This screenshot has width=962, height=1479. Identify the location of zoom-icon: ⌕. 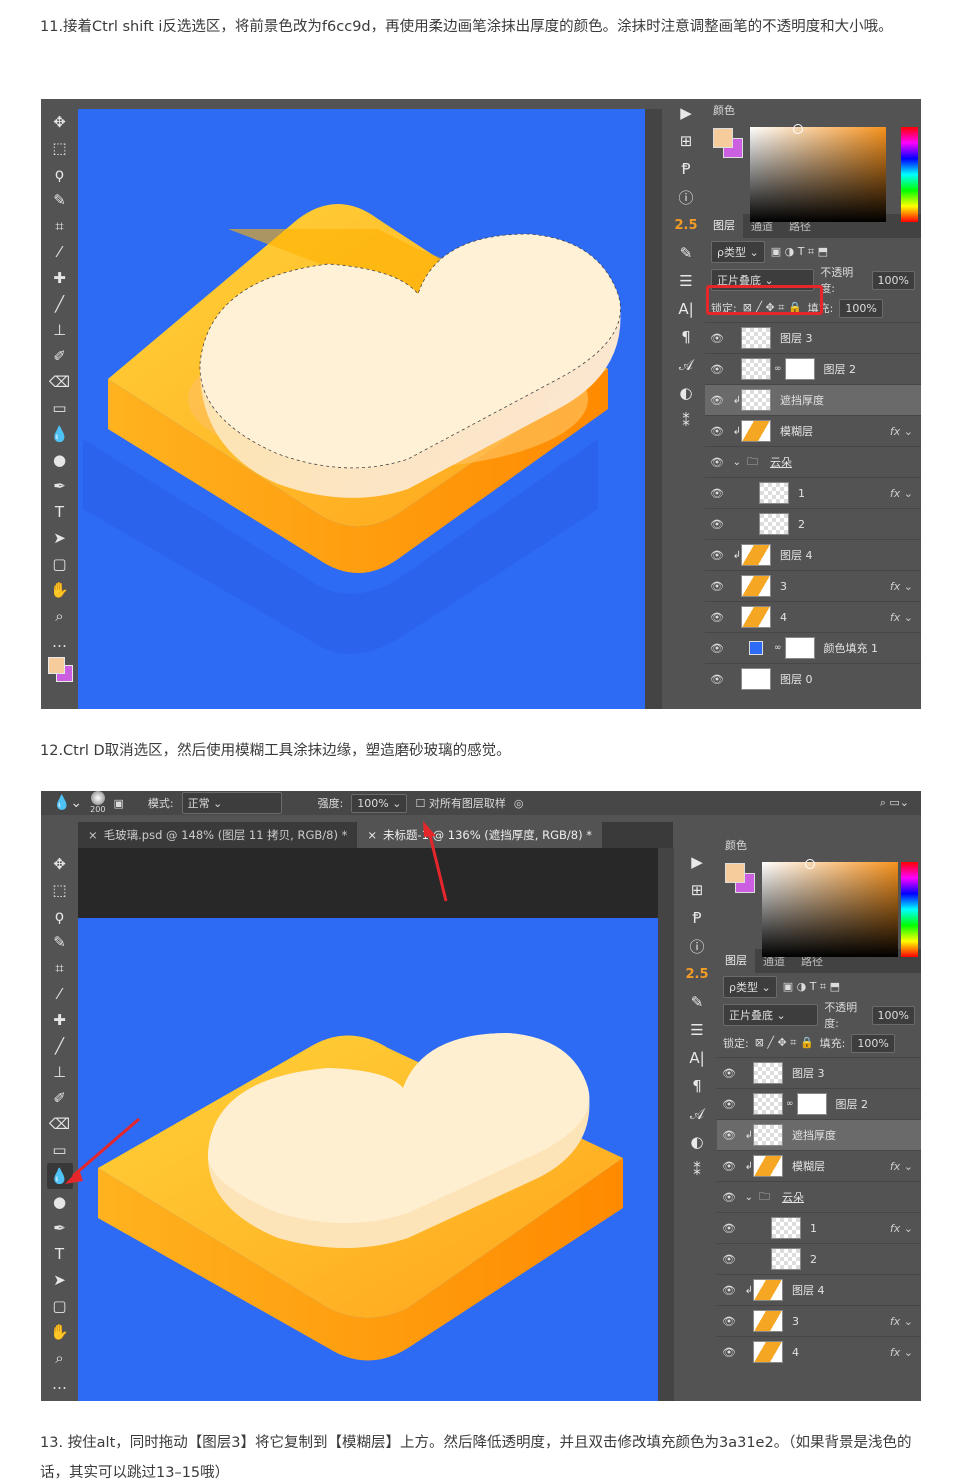
(60, 616).